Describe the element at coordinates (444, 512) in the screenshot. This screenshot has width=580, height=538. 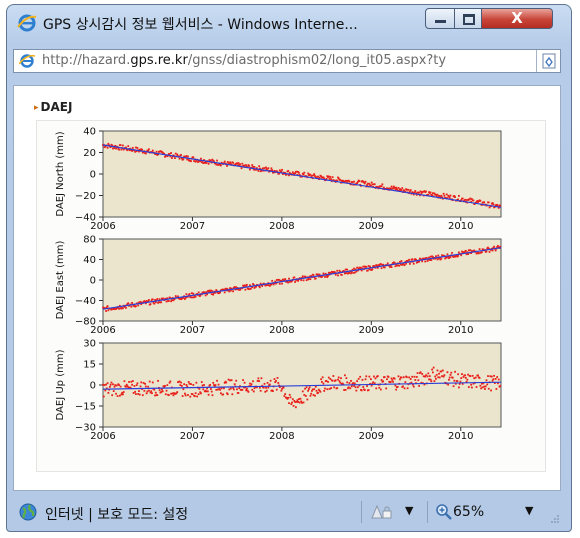
I see `zoom-icon` at that location.